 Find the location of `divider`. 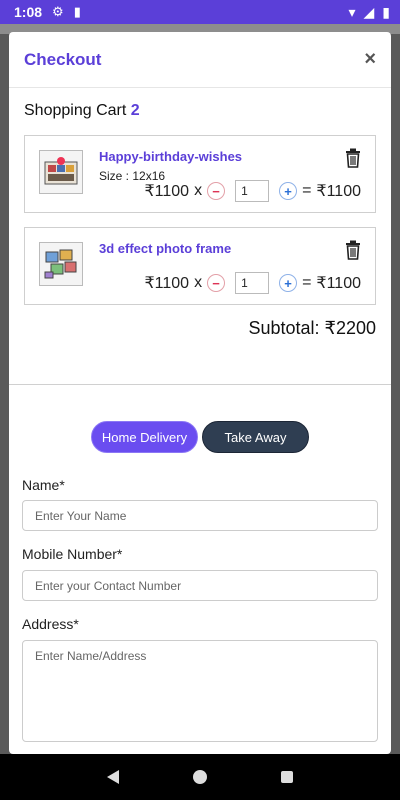

divider is located at coordinates (200, 384).